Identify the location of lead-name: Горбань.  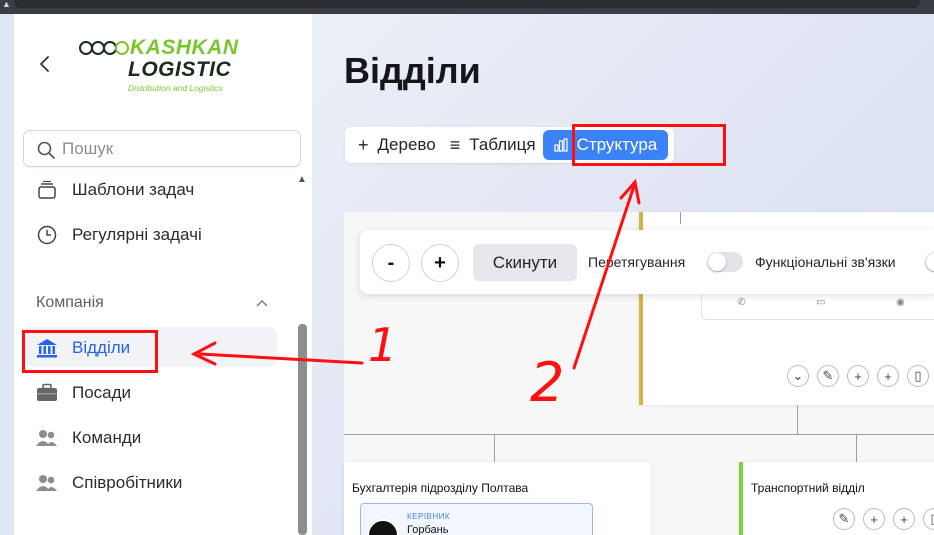
(428, 529).